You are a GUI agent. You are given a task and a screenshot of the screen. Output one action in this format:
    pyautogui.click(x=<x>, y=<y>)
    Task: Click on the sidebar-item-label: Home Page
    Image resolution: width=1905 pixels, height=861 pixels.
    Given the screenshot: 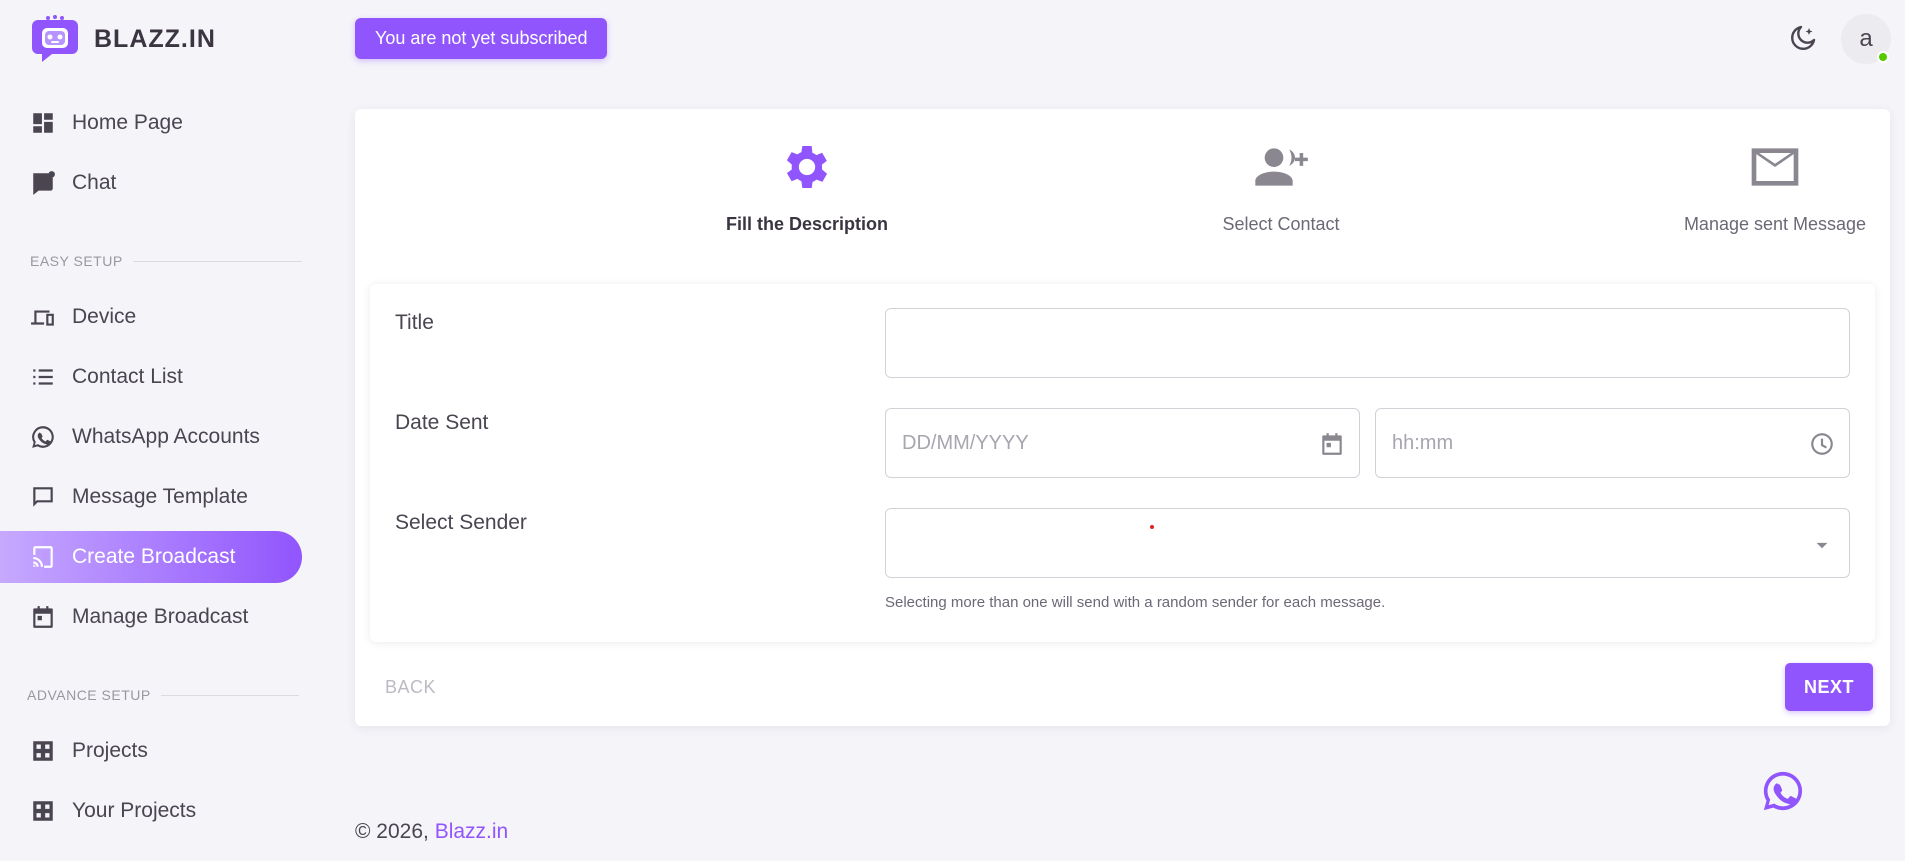 What is the action you would take?
    pyautogui.click(x=127, y=122)
    